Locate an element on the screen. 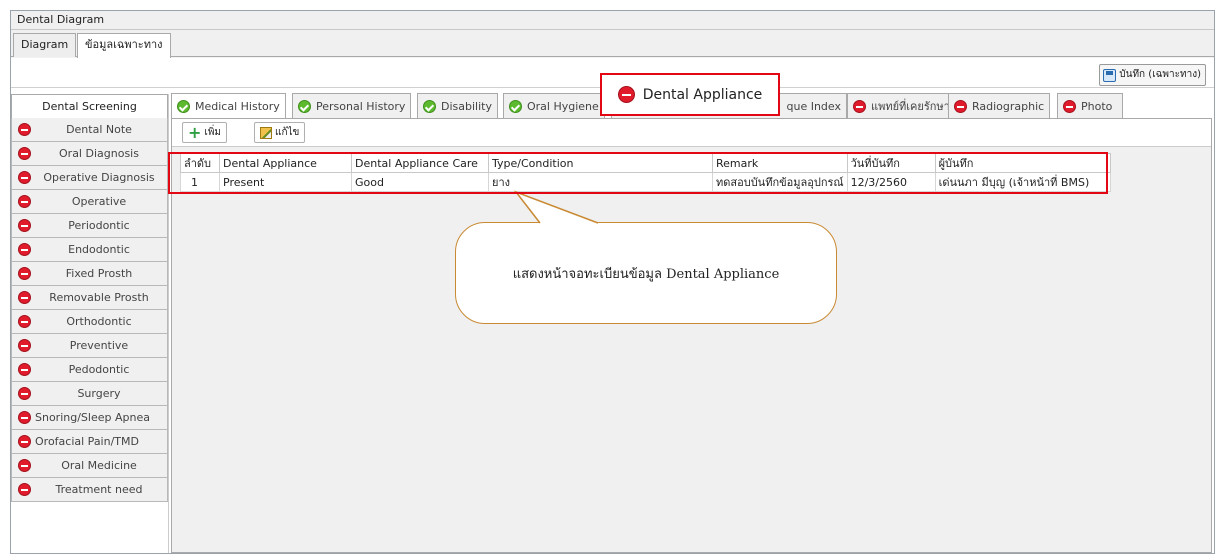 This screenshot has height=554, width=1219. tab-oral-hygiene: Oral Hygiene is located at coordinates (554, 105).